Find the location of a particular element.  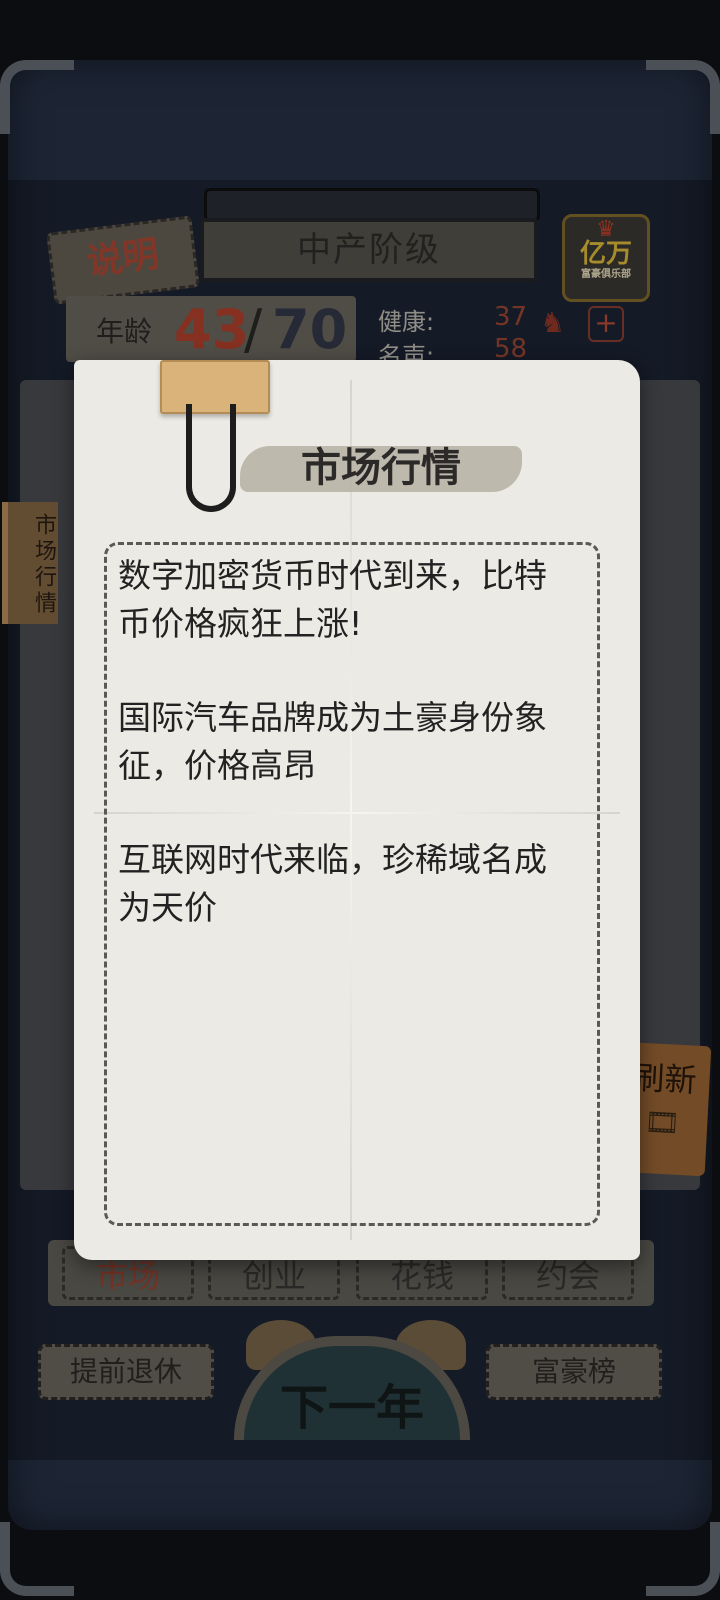

binder-clip-icon is located at coordinates (211, 458).